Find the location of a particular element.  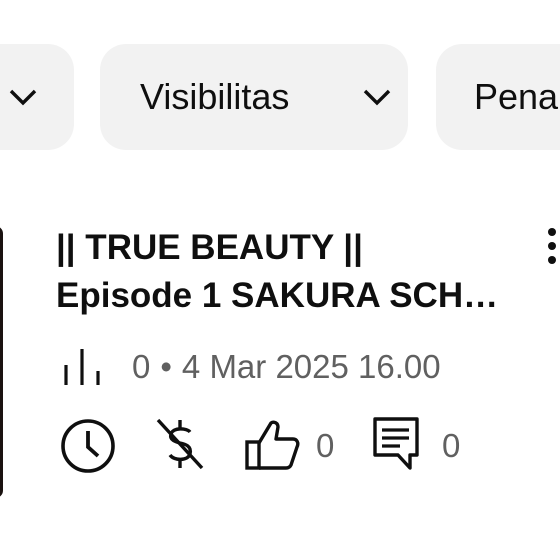

filter-chip-next: Pena is located at coordinates (498, 97).